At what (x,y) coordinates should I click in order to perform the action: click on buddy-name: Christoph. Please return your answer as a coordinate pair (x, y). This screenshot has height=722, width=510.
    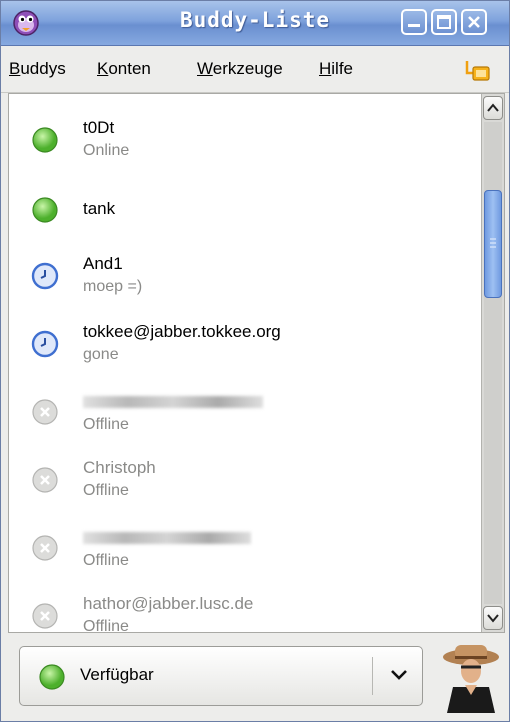
    Looking at the image, I should click on (119, 467).